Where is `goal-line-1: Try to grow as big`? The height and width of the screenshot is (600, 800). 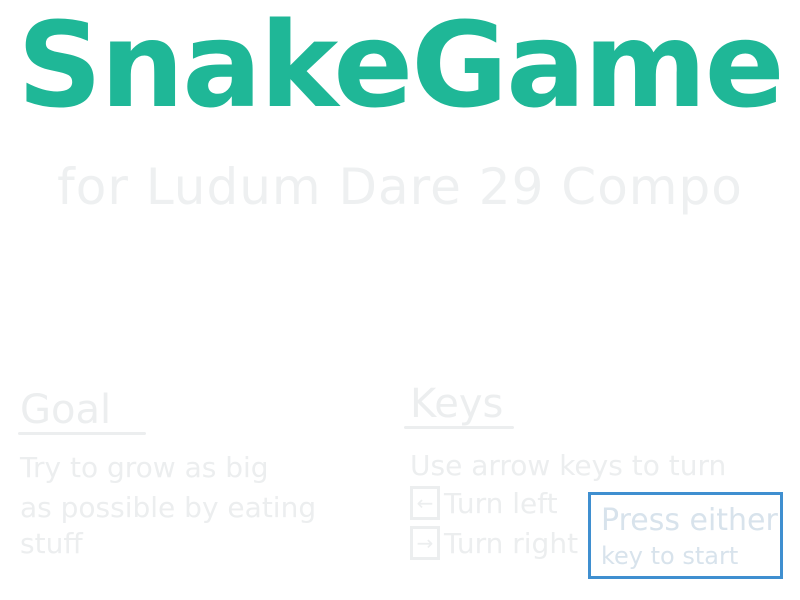
goal-line-1: Try to grow as big is located at coordinates (144, 467).